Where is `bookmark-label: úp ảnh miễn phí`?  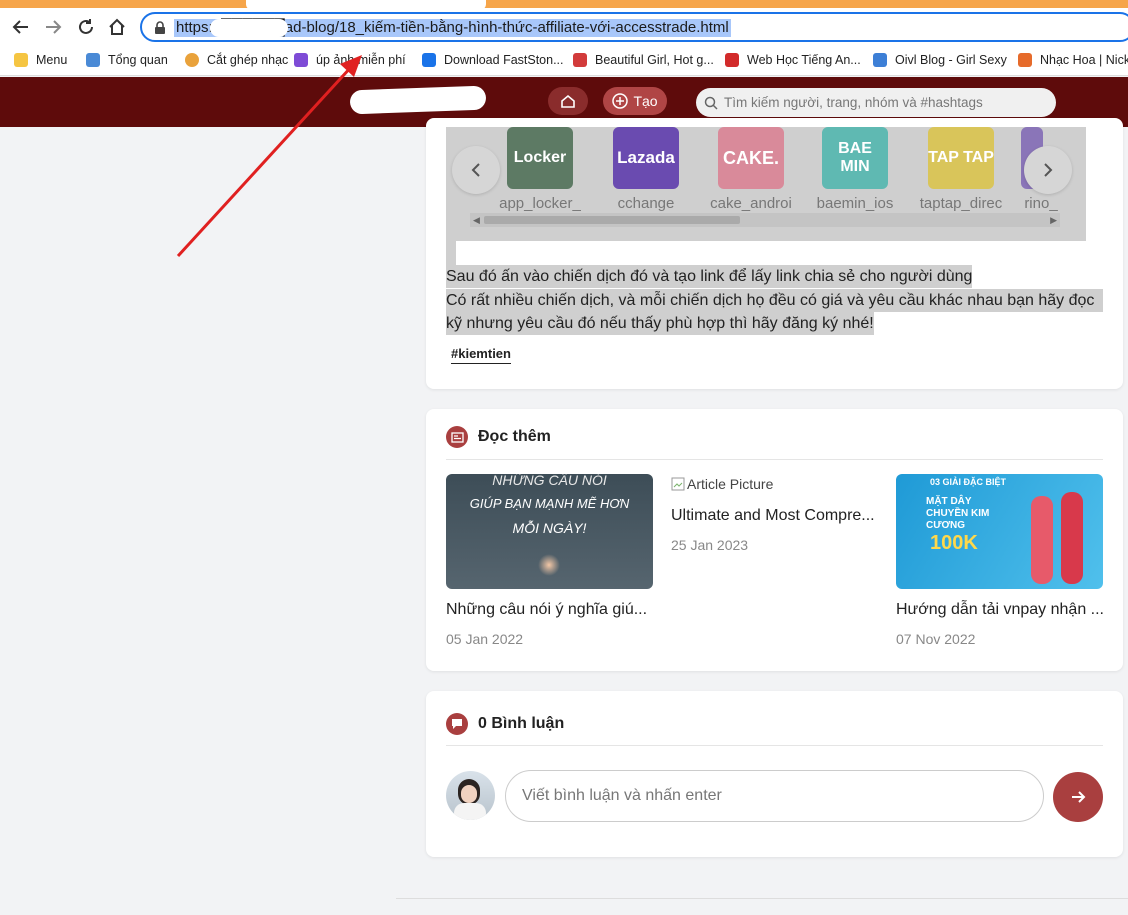
bookmark-label: úp ảnh miễn phí is located at coordinates (361, 60).